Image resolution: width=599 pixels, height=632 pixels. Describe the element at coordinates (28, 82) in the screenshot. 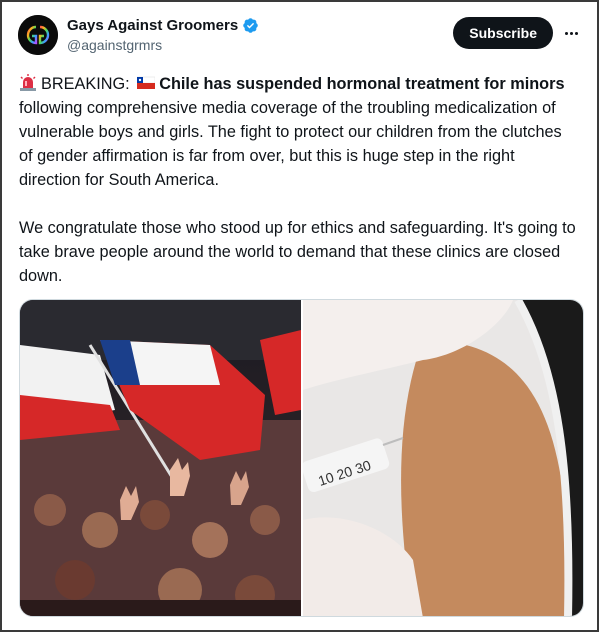

I see `rotating-light-icon` at that location.